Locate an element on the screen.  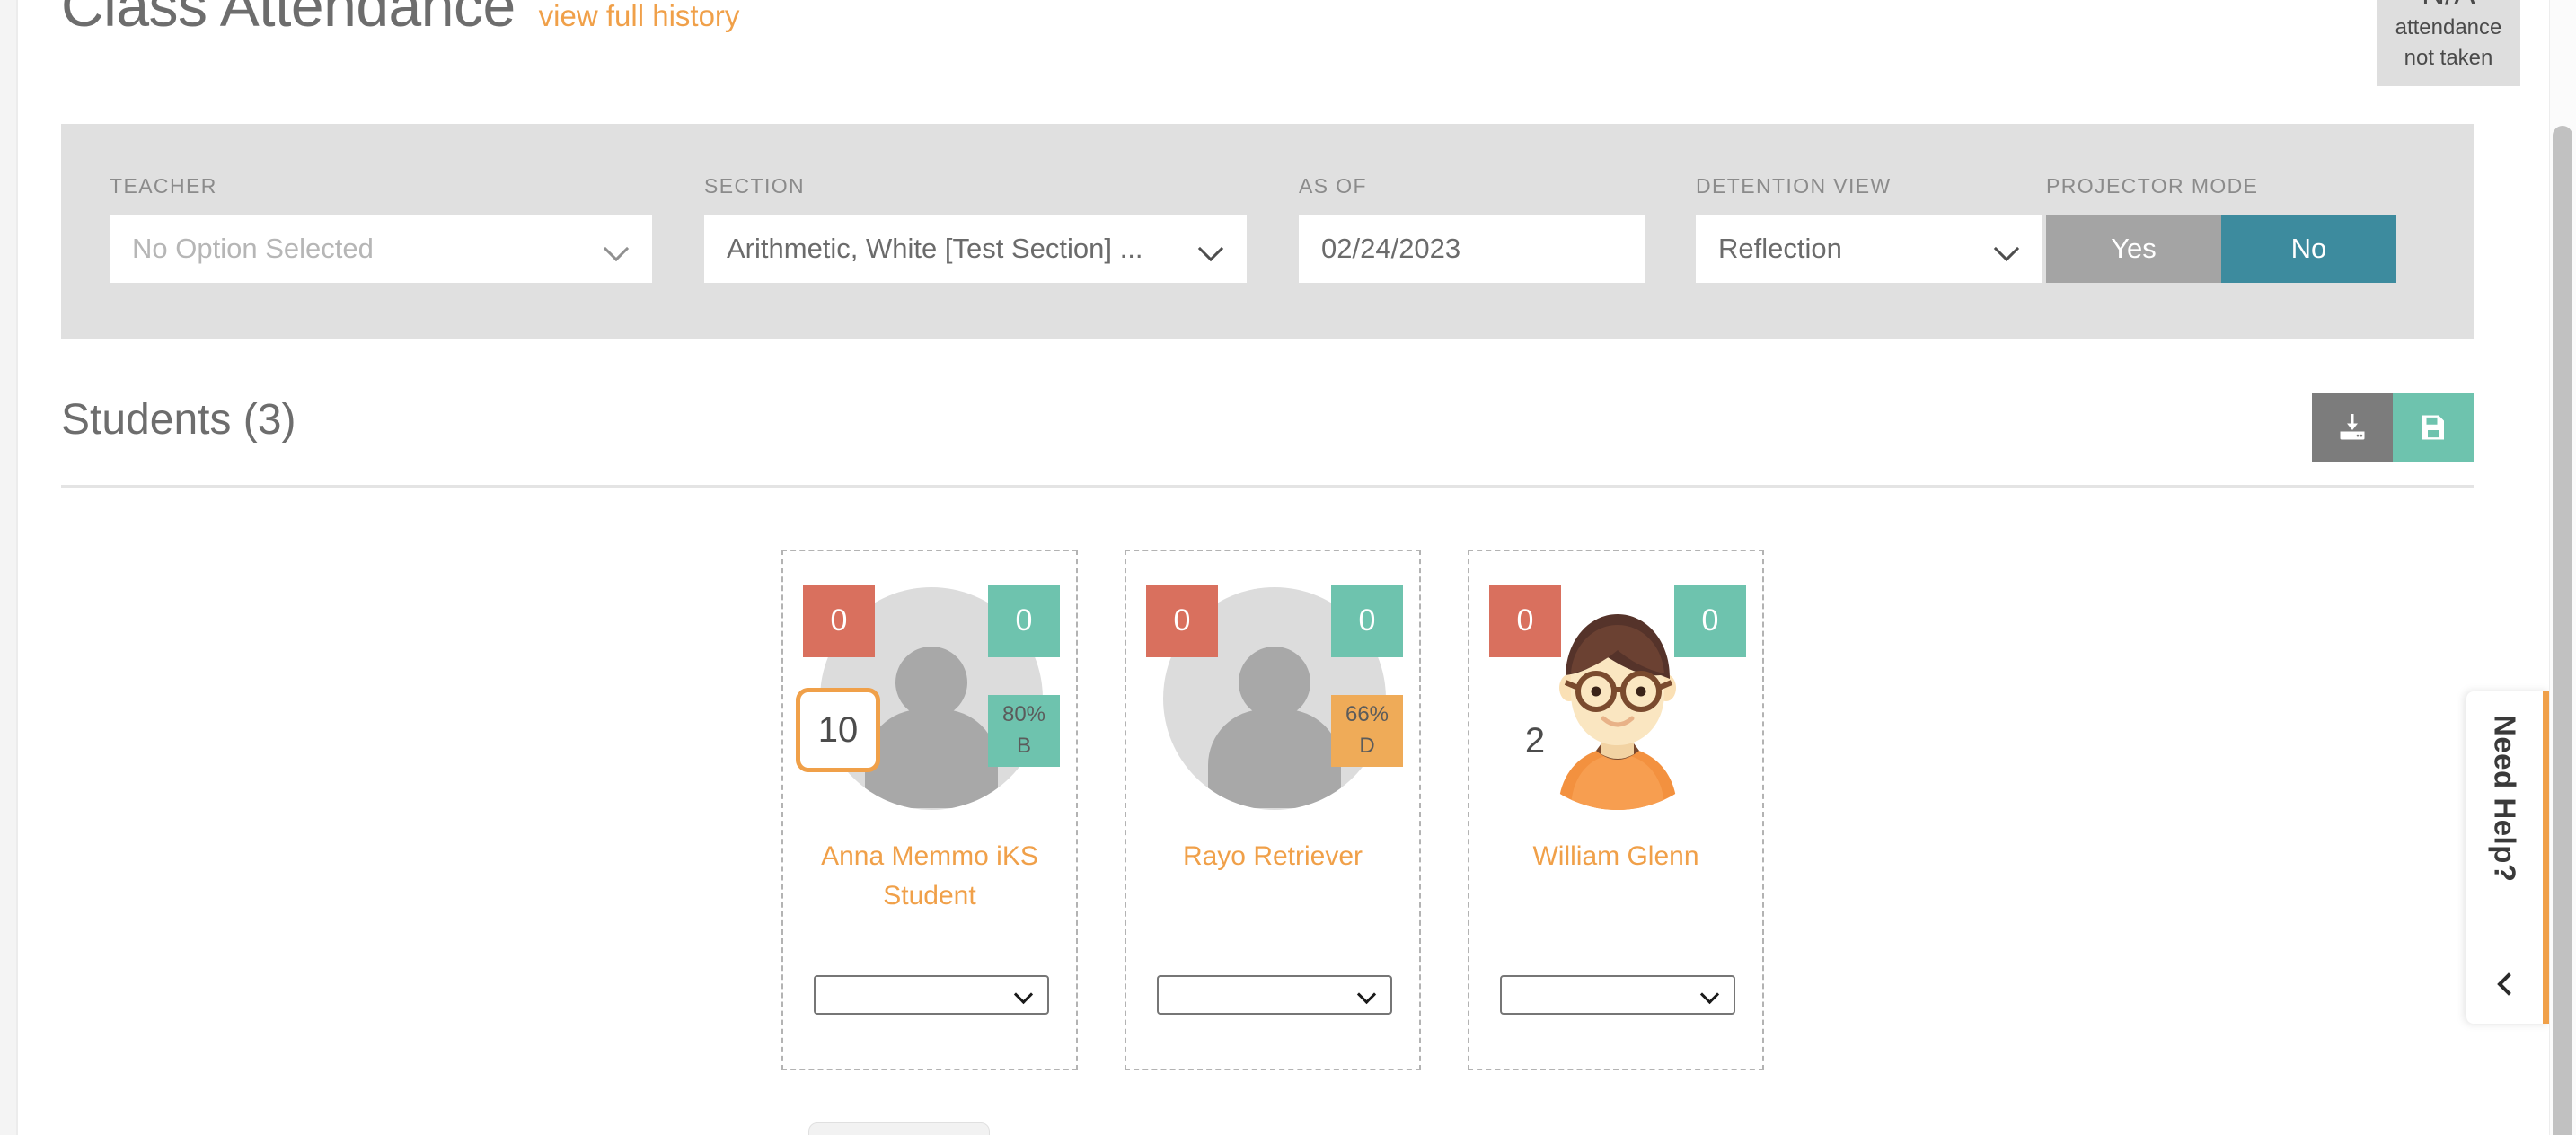
points-value is located at coordinates (1192, 741).